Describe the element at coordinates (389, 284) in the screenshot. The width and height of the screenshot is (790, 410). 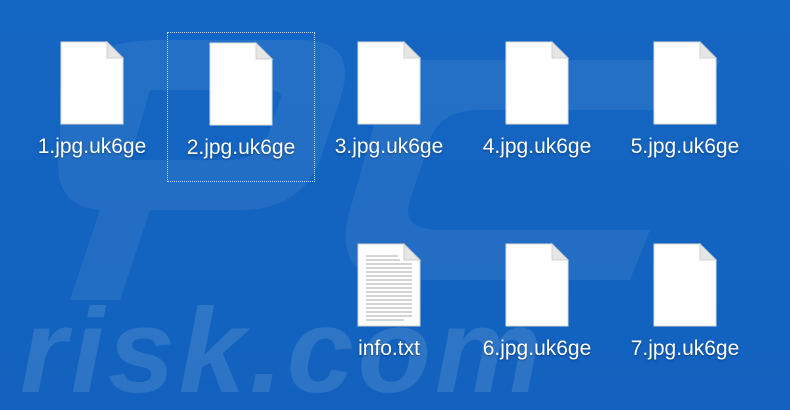
I see `text-file-icon` at that location.